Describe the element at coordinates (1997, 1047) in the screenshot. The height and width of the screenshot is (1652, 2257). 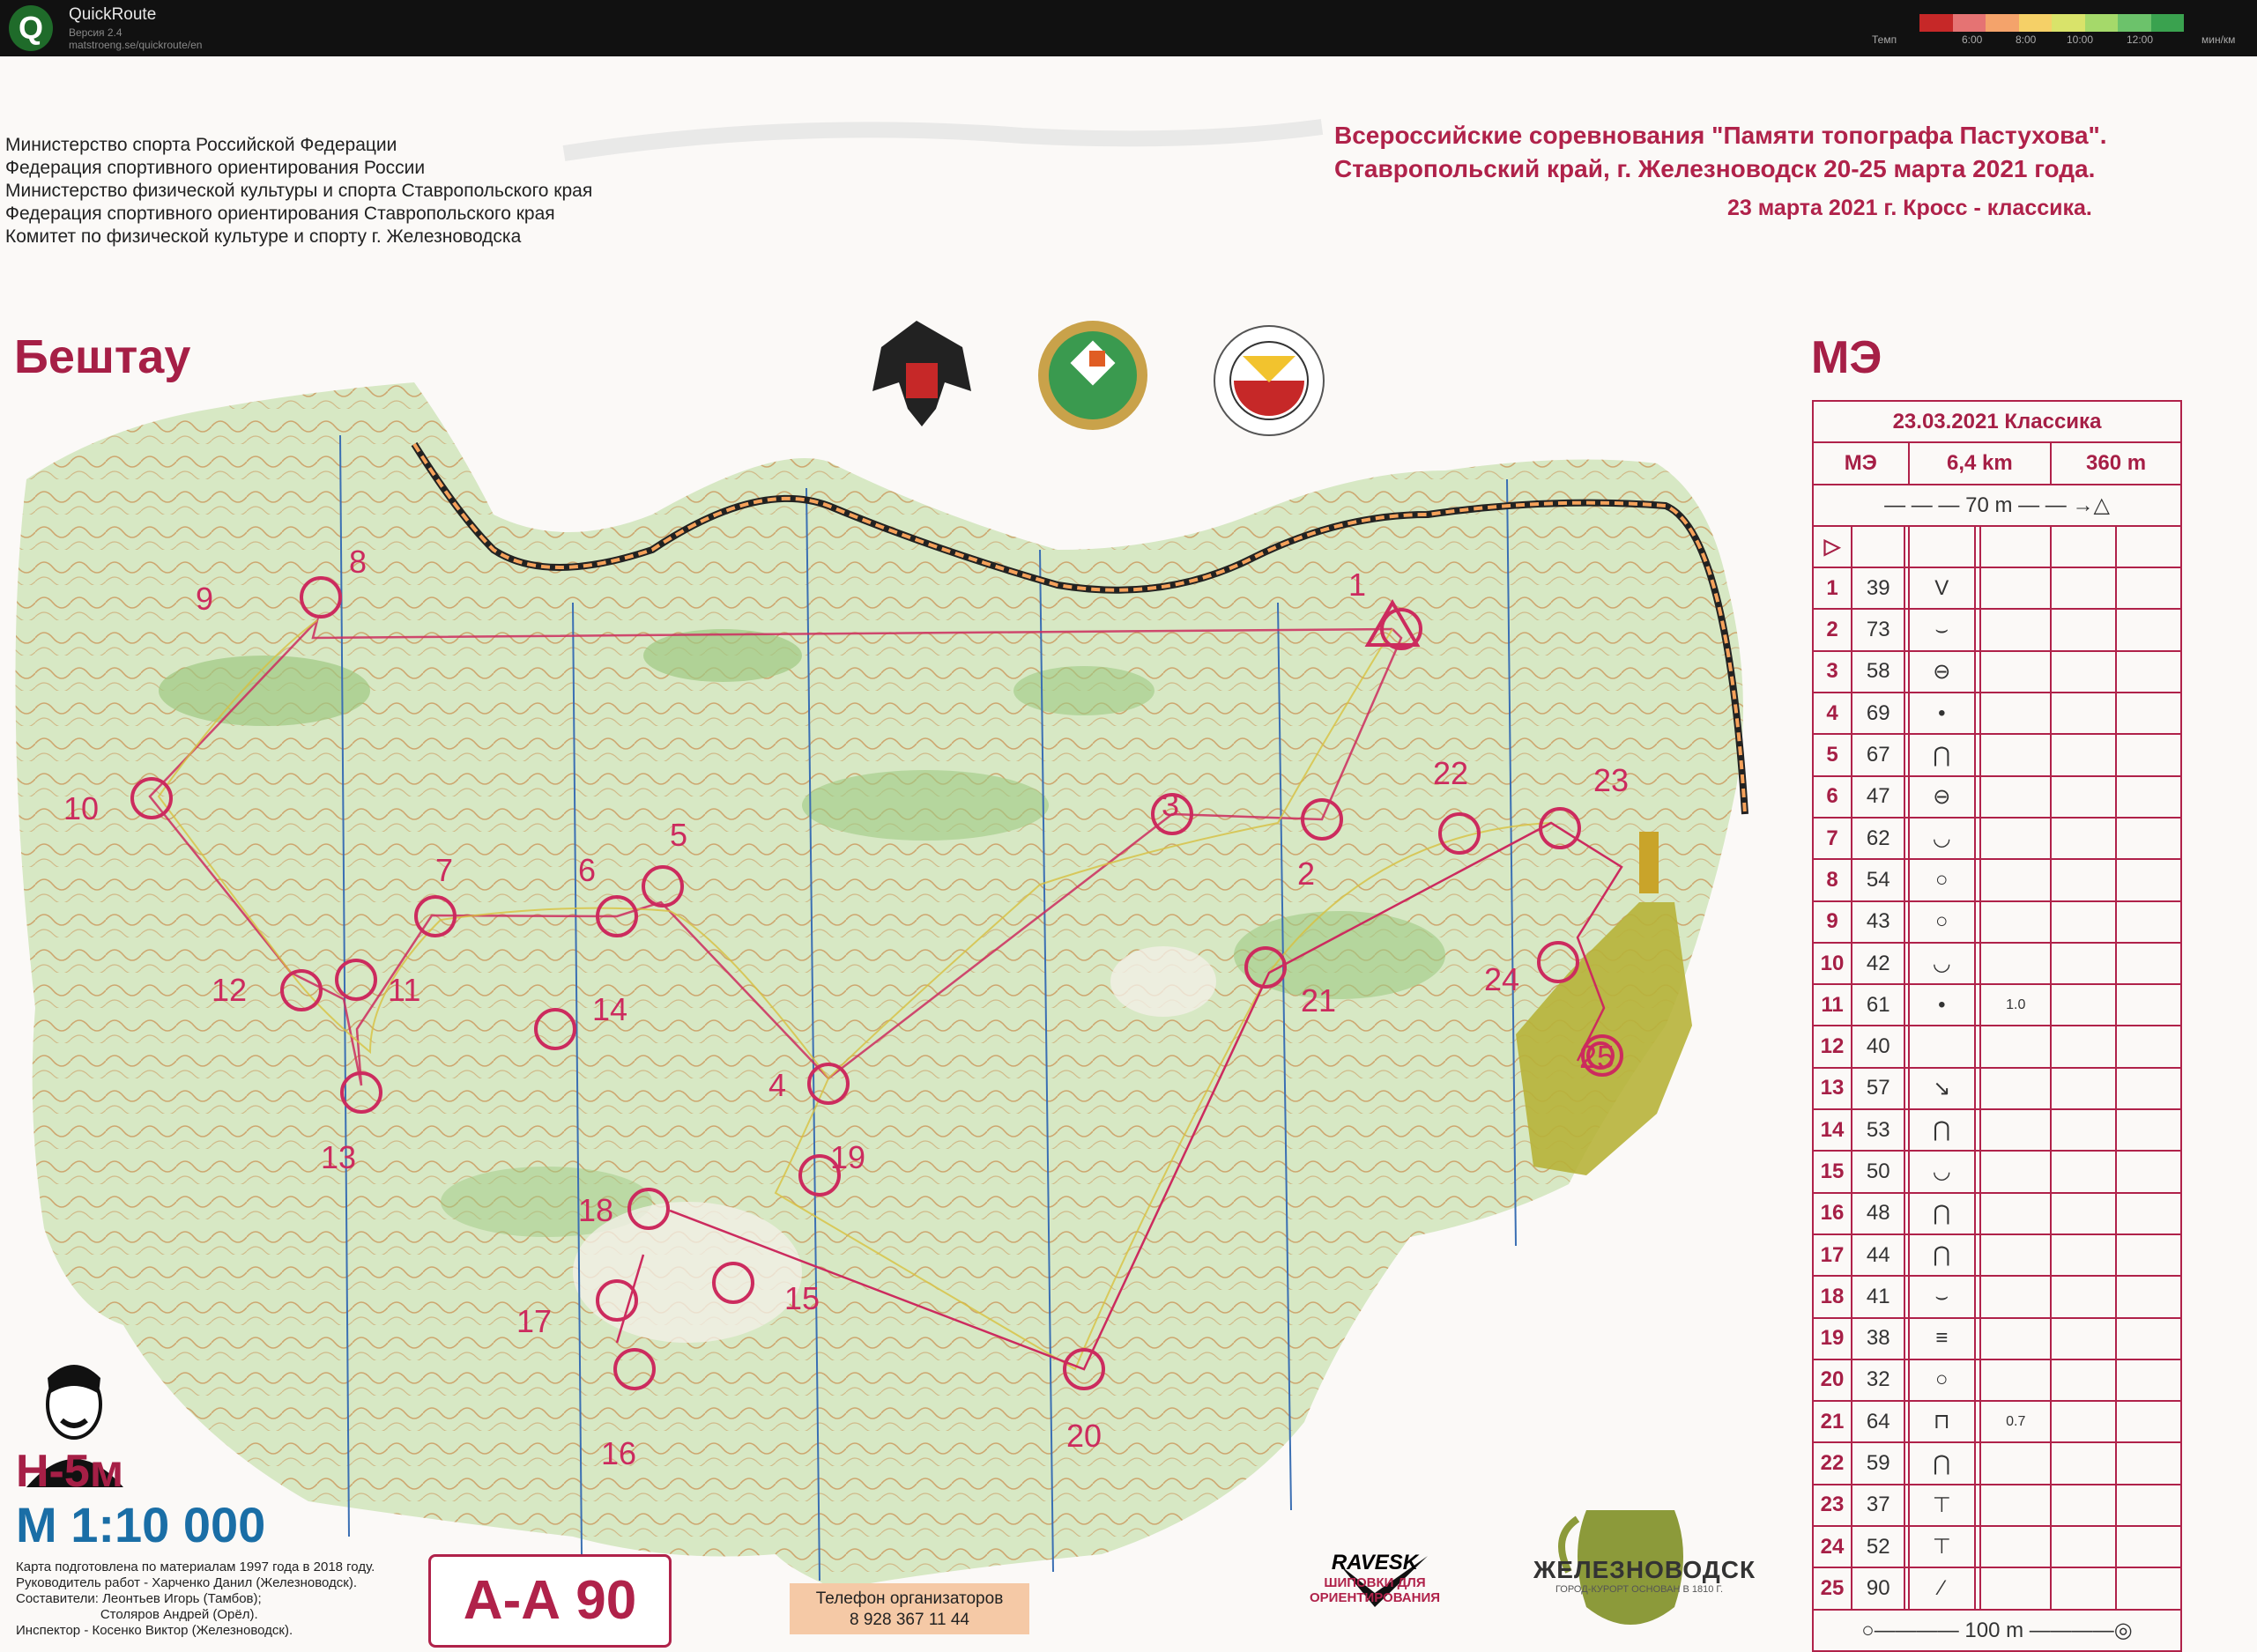
I see `control-row: 12 40` at that location.